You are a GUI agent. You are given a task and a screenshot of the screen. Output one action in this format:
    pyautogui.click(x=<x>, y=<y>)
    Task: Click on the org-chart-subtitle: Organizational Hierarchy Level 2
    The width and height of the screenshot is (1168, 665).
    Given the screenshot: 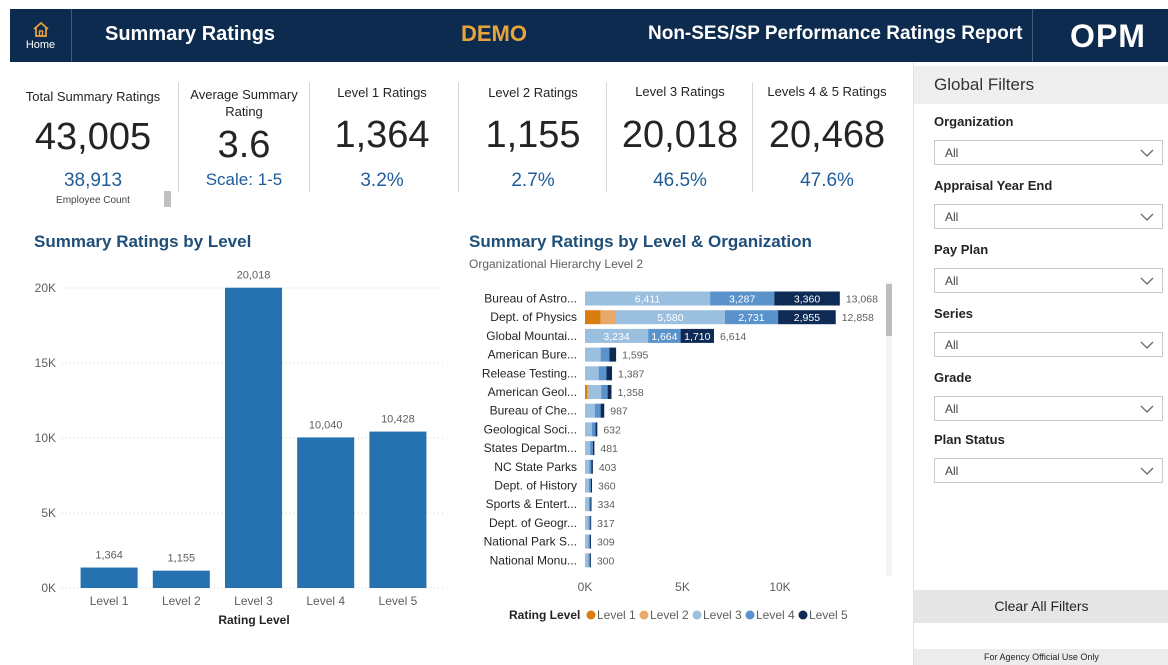 What is the action you would take?
    pyautogui.click(x=556, y=264)
    